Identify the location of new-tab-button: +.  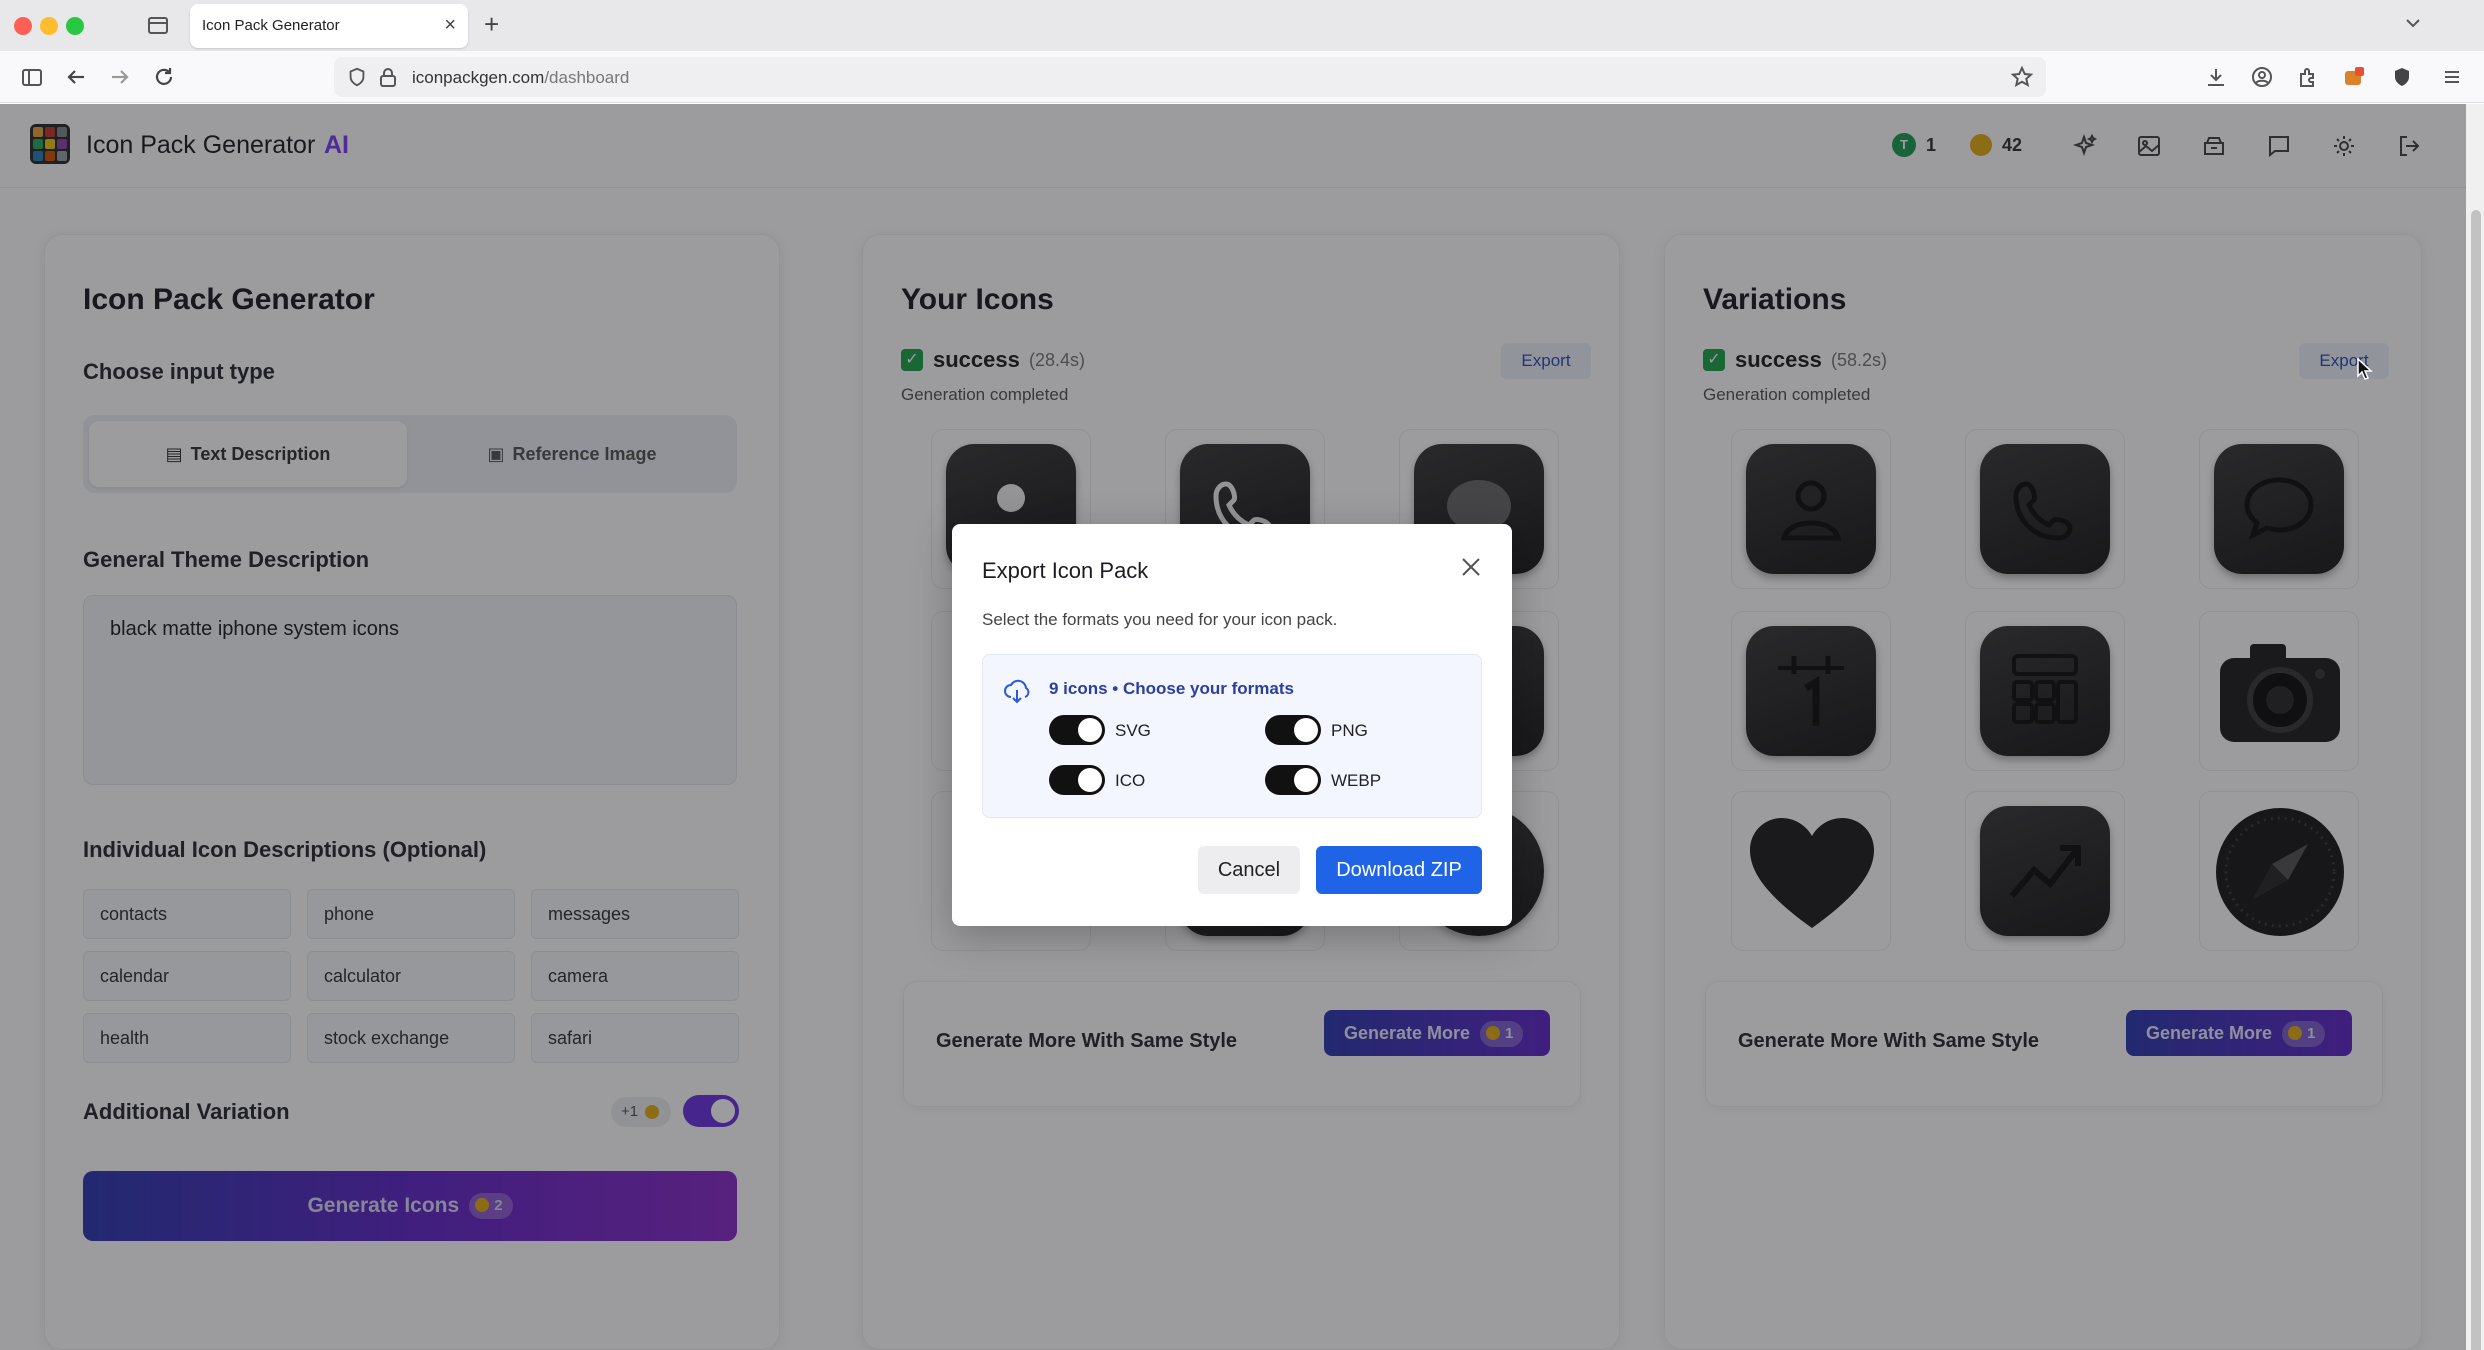
(491, 24).